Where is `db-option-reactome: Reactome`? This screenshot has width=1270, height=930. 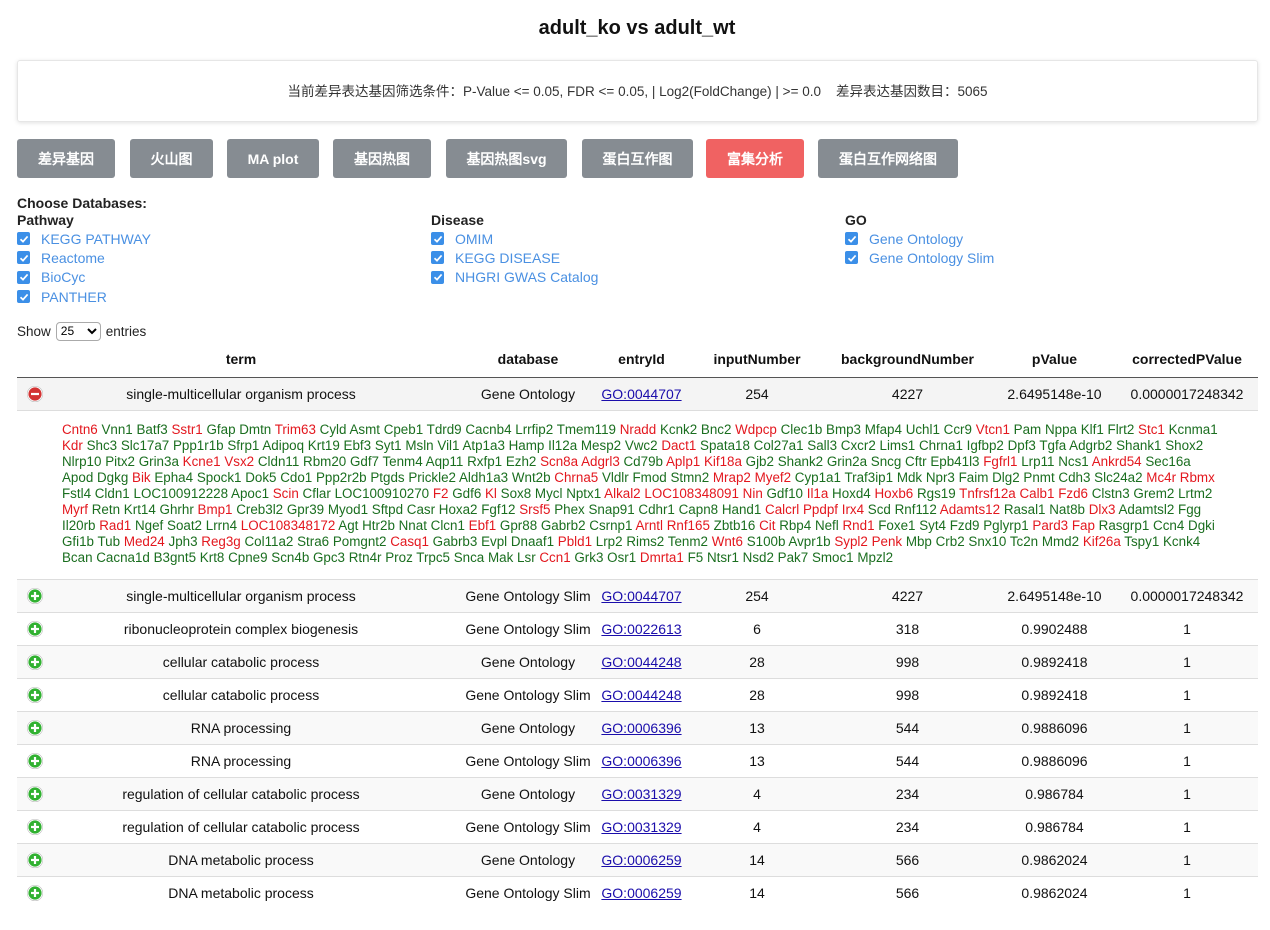 db-option-reactome: Reactome is located at coordinates (84, 257).